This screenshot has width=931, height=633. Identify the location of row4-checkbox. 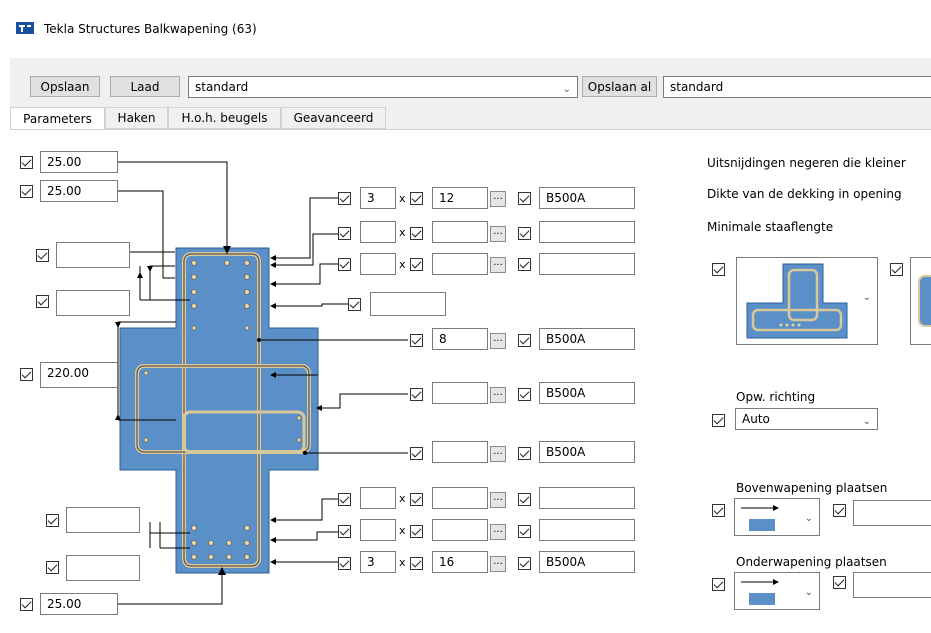
(354, 304).